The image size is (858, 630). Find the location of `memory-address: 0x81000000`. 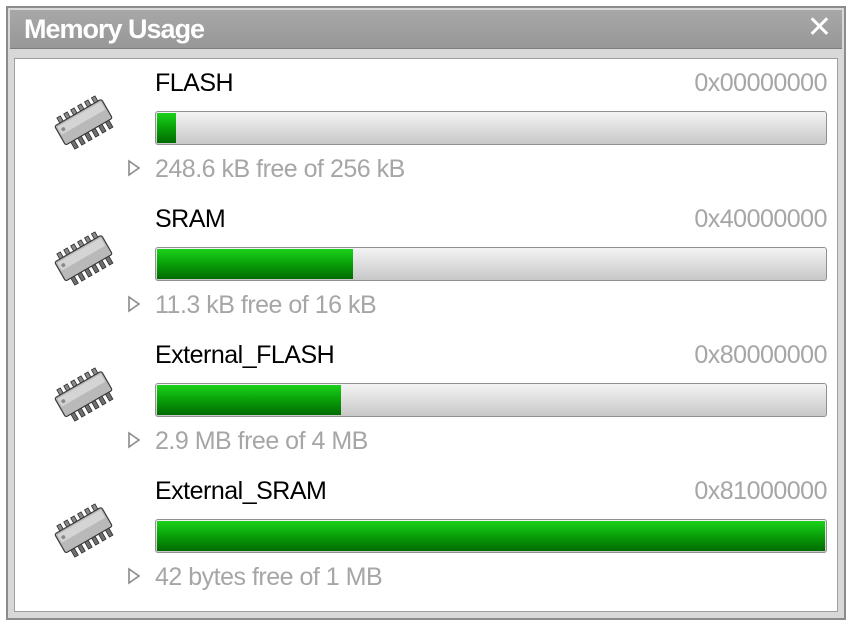

memory-address: 0x81000000 is located at coordinates (760, 491).